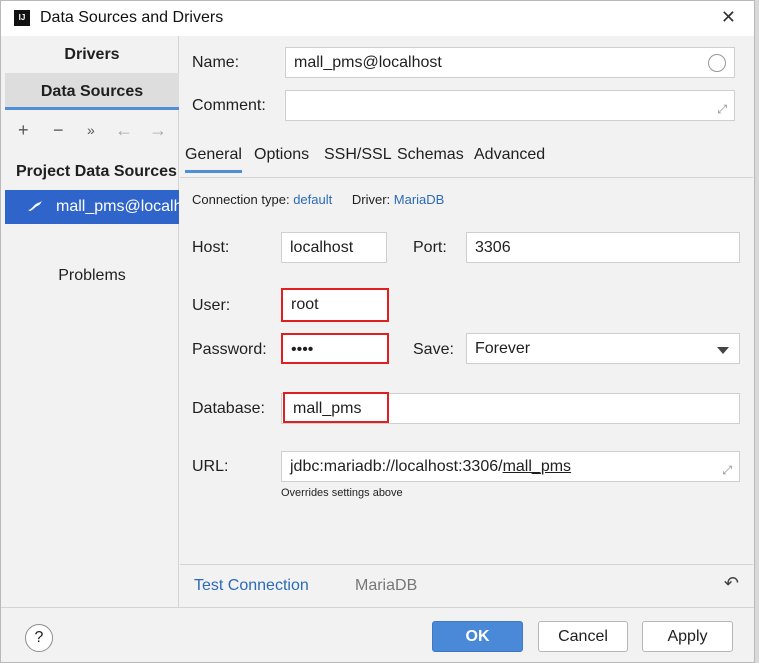 Image resolution: width=759 pixels, height=663 pixels. I want to click on save-label: Save:, so click(433, 349).